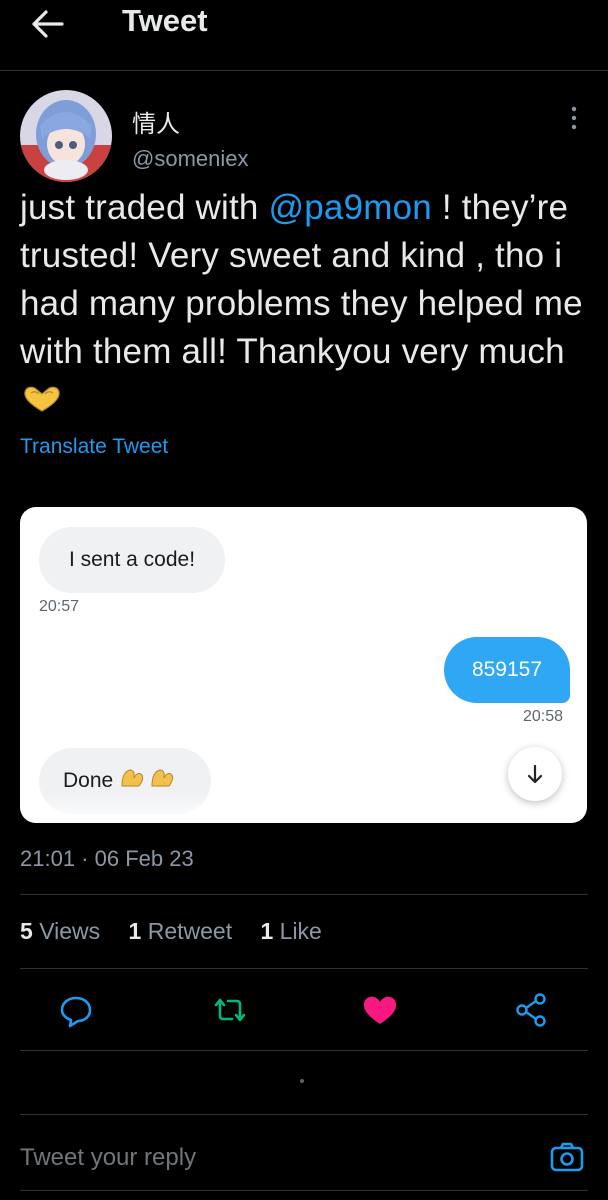 The image size is (608, 1200). What do you see at coordinates (304, 35) in the screenshot?
I see `top-bar: Tweet` at bounding box center [304, 35].